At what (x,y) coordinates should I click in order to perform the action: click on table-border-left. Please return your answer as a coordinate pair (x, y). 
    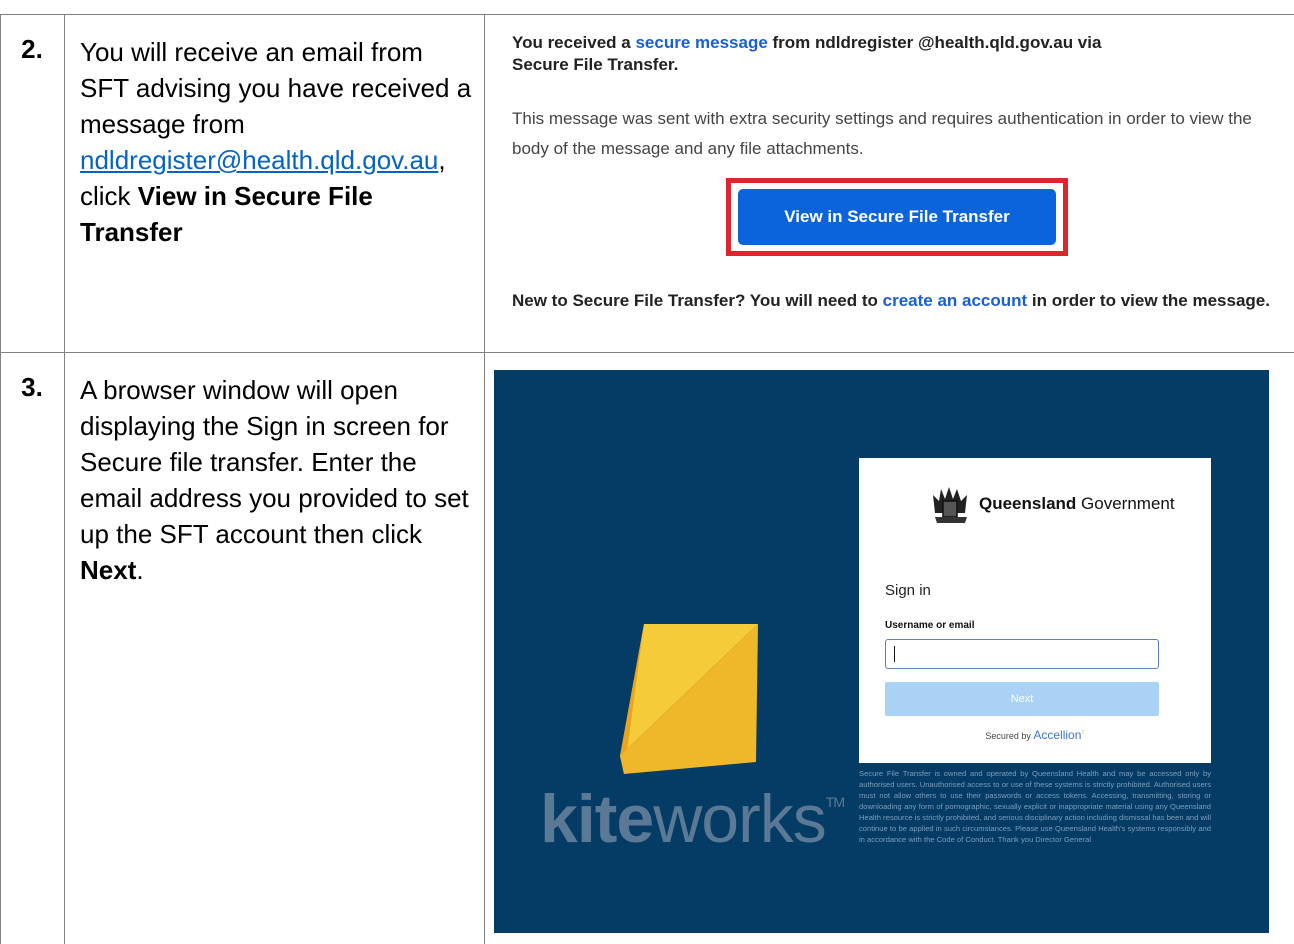
    Looking at the image, I should click on (0, 479).